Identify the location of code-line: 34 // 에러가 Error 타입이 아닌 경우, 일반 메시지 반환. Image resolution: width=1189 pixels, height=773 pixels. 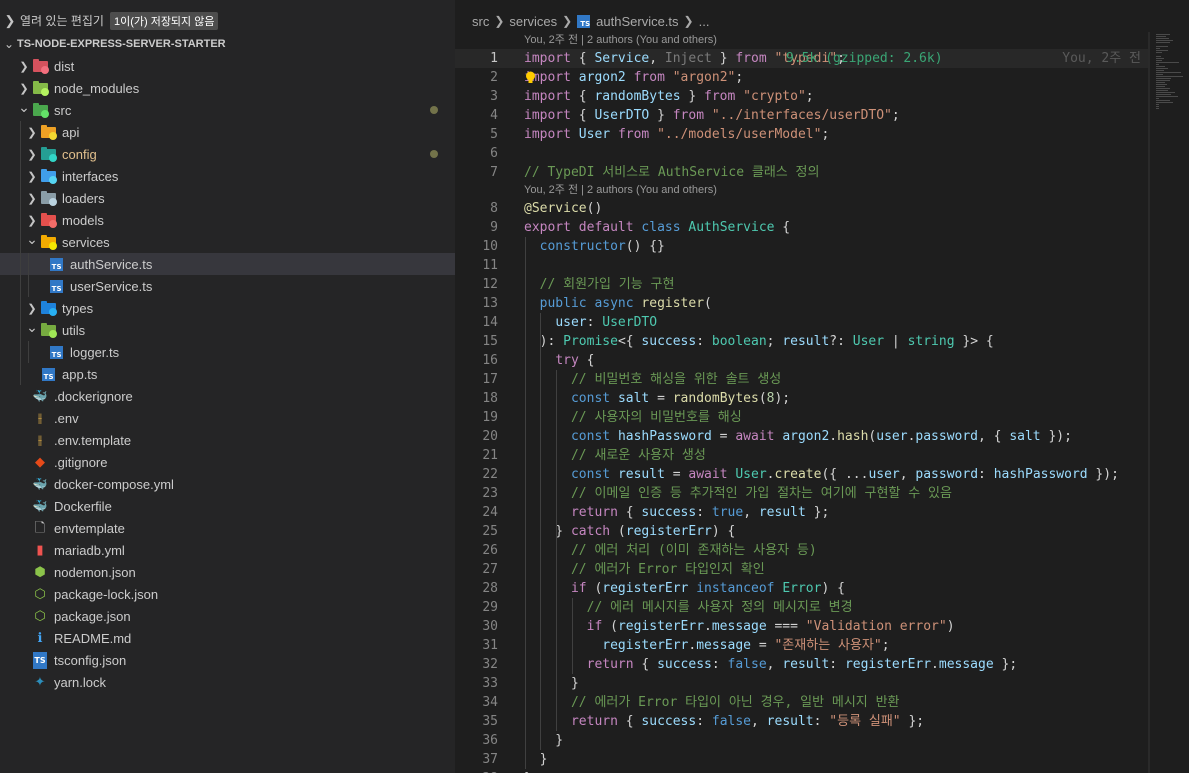
(822, 702).